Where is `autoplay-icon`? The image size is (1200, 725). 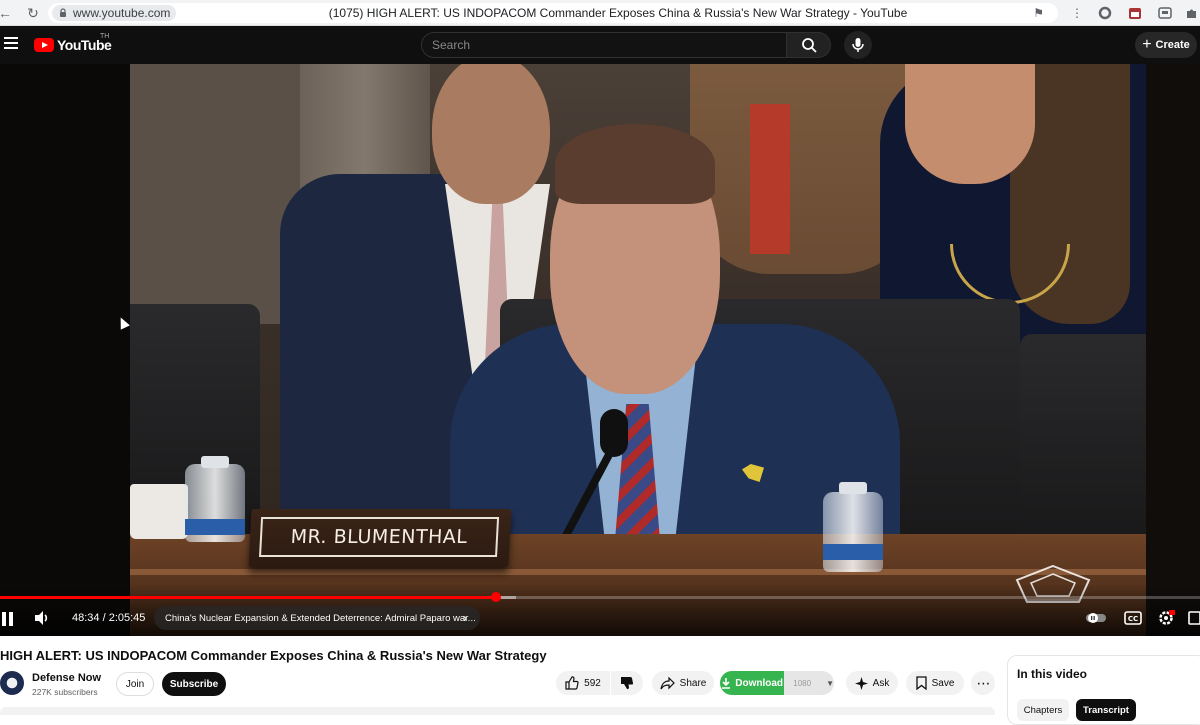
autoplay-icon is located at coordinates (1096, 618).